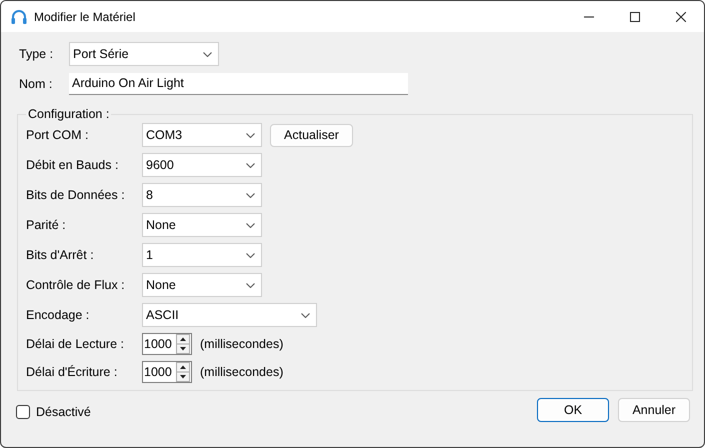  Describe the element at coordinates (238, 84) in the screenshot. I see `text-field: Arduino On Air Light` at that location.